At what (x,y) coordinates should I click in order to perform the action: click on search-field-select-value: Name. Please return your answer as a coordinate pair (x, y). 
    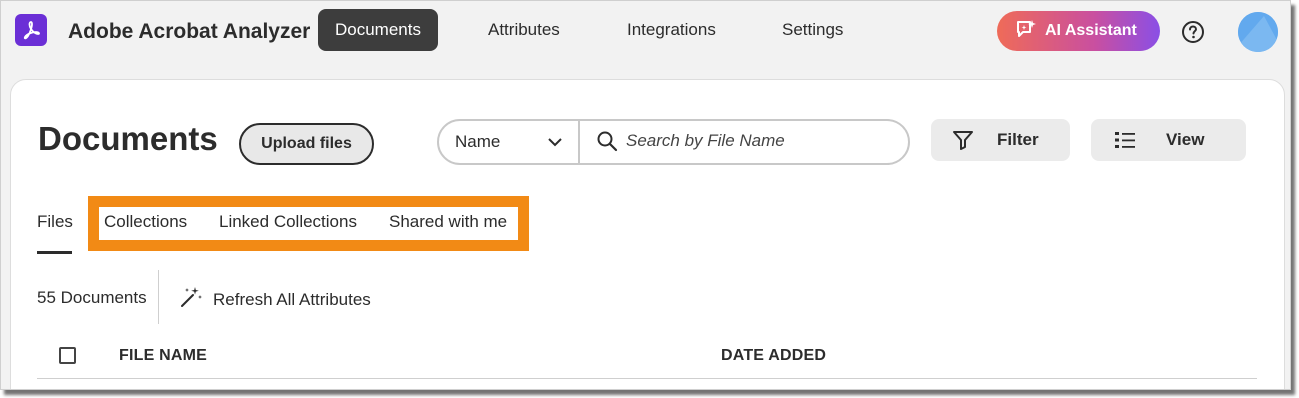
    Looking at the image, I should click on (478, 141).